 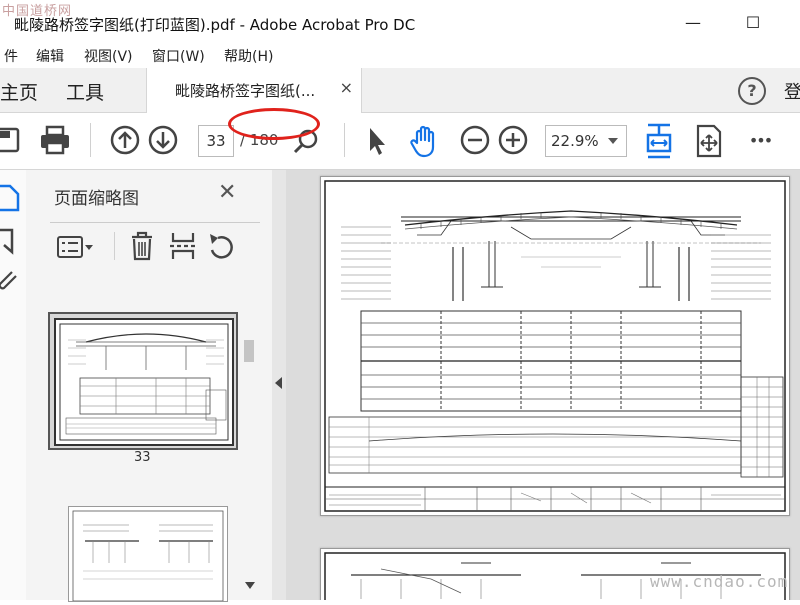 I want to click on menu-window: 窗口(W), so click(x=178, y=56).